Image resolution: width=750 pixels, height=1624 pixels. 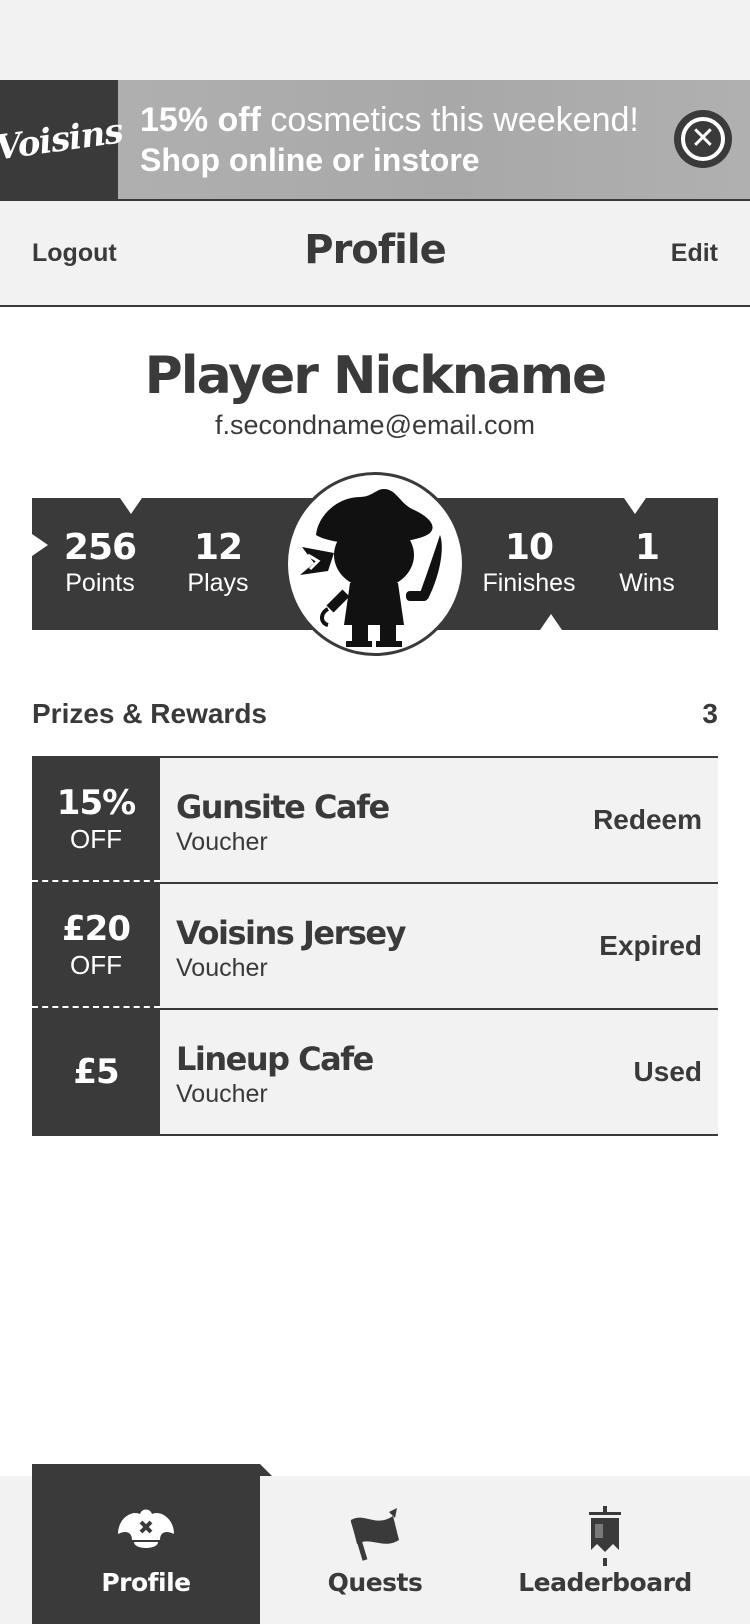 I want to click on prizes-count: 3, so click(x=710, y=713).